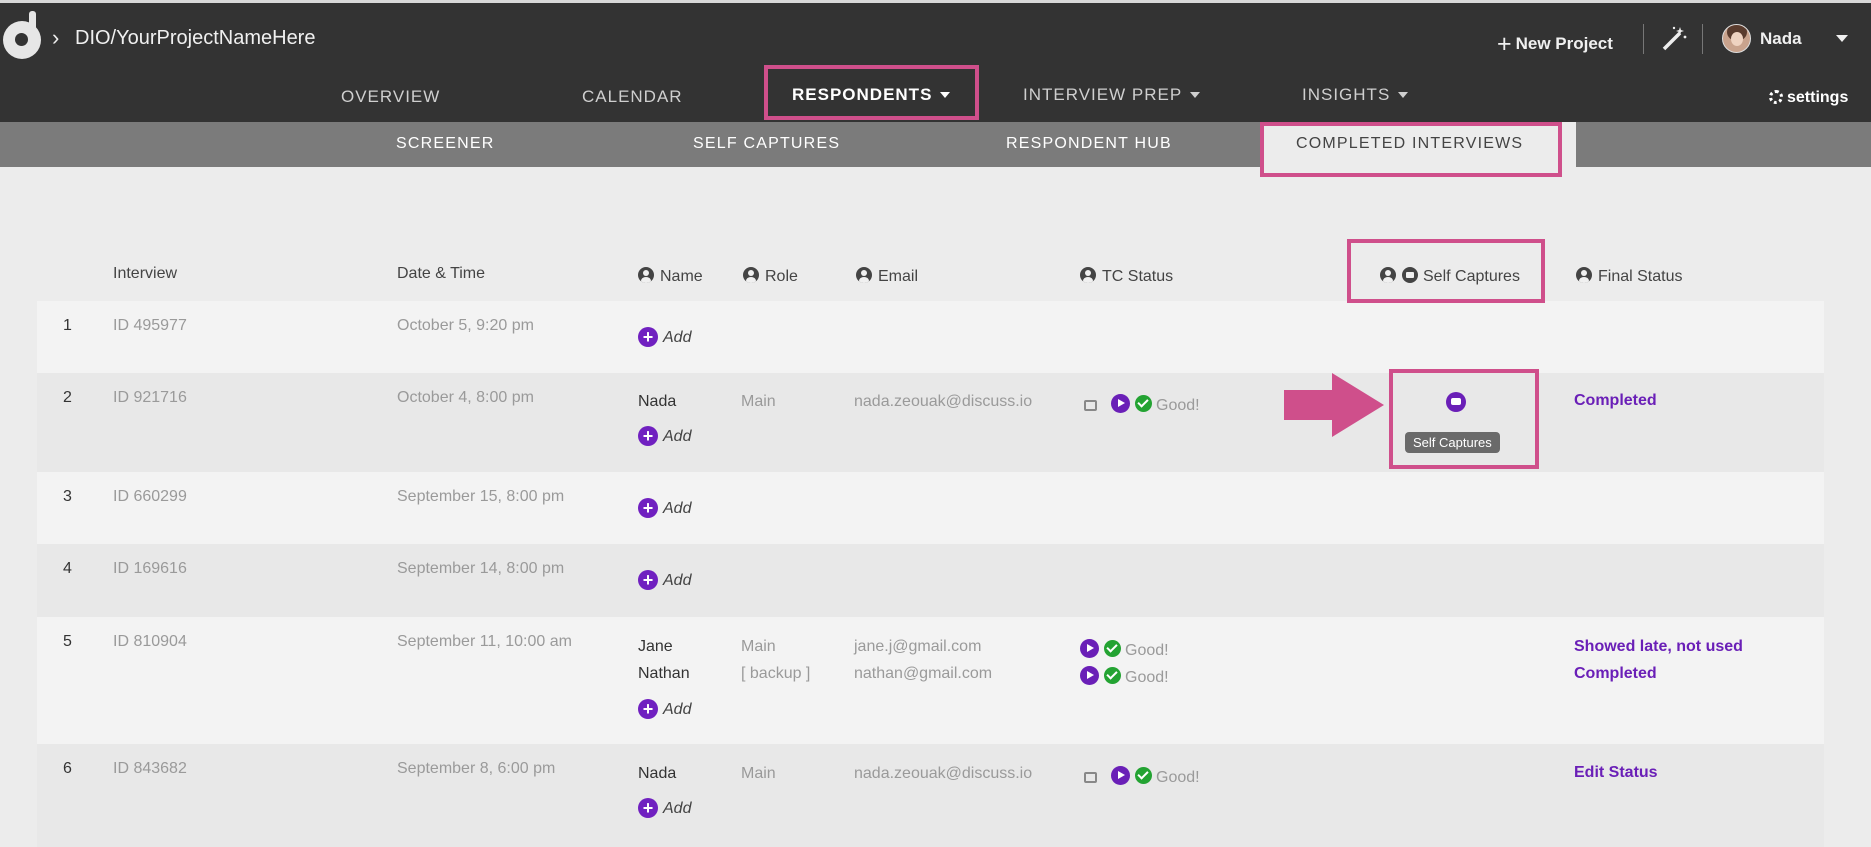  What do you see at coordinates (1346, 94) in the screenshot?
I see `tab-insights-label: INSIGHTS` at bounding box center [1346, 94].